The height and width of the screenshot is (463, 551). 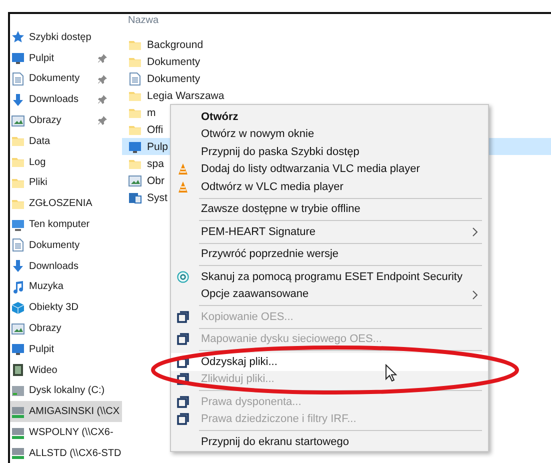 What do you see at coordinates (151, 112) in the screenshot?
I see `file-name: m` at bounding box center [151, 112].